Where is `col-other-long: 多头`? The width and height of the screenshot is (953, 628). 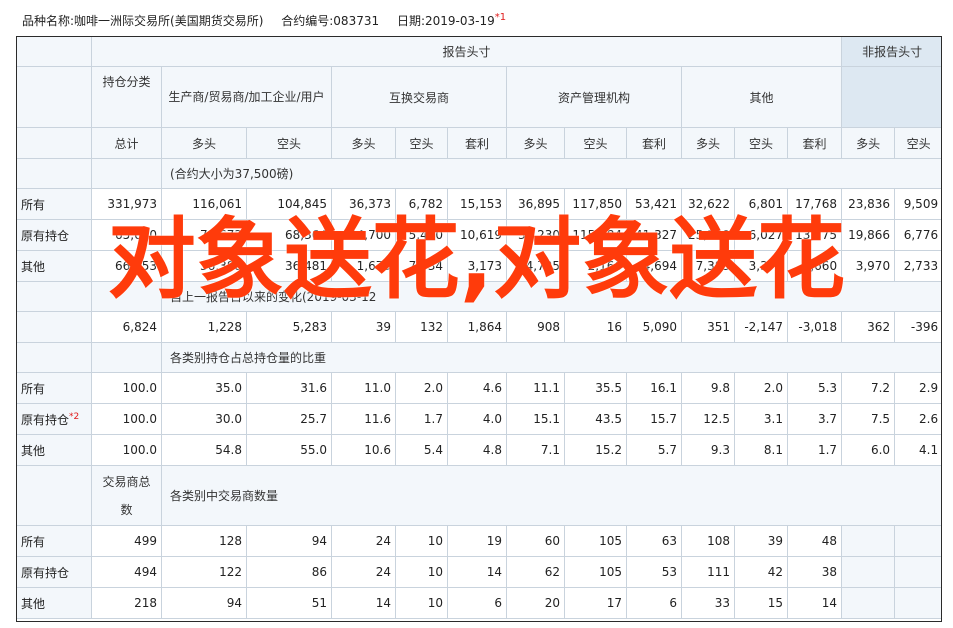
col-other-long: 多头 is located at coordinates (708, 143).